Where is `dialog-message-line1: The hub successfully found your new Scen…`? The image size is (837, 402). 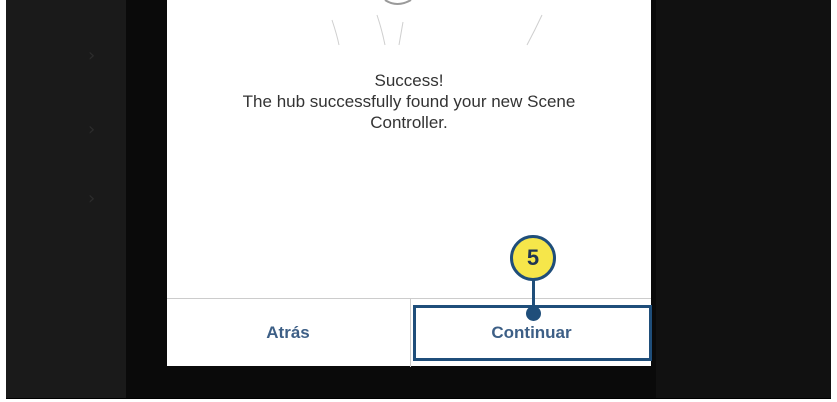
dialog-message-line1: The hub successfully found your new Scen… is located at coordinates (409, 101).